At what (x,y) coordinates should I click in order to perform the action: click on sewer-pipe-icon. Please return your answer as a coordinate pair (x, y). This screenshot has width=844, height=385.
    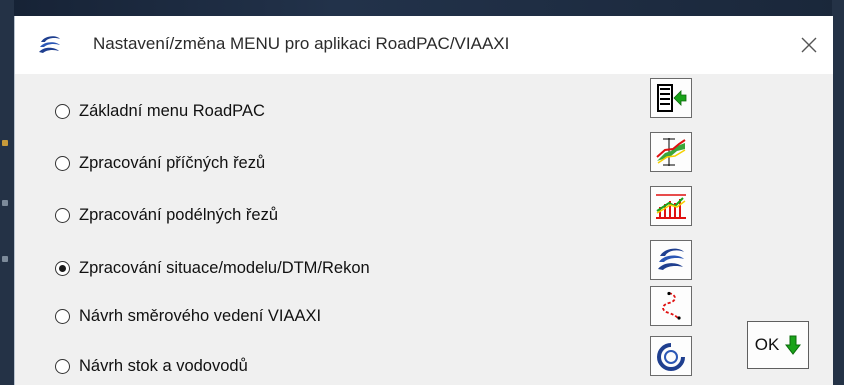
    Looking at the image, I should click on (671, 356).